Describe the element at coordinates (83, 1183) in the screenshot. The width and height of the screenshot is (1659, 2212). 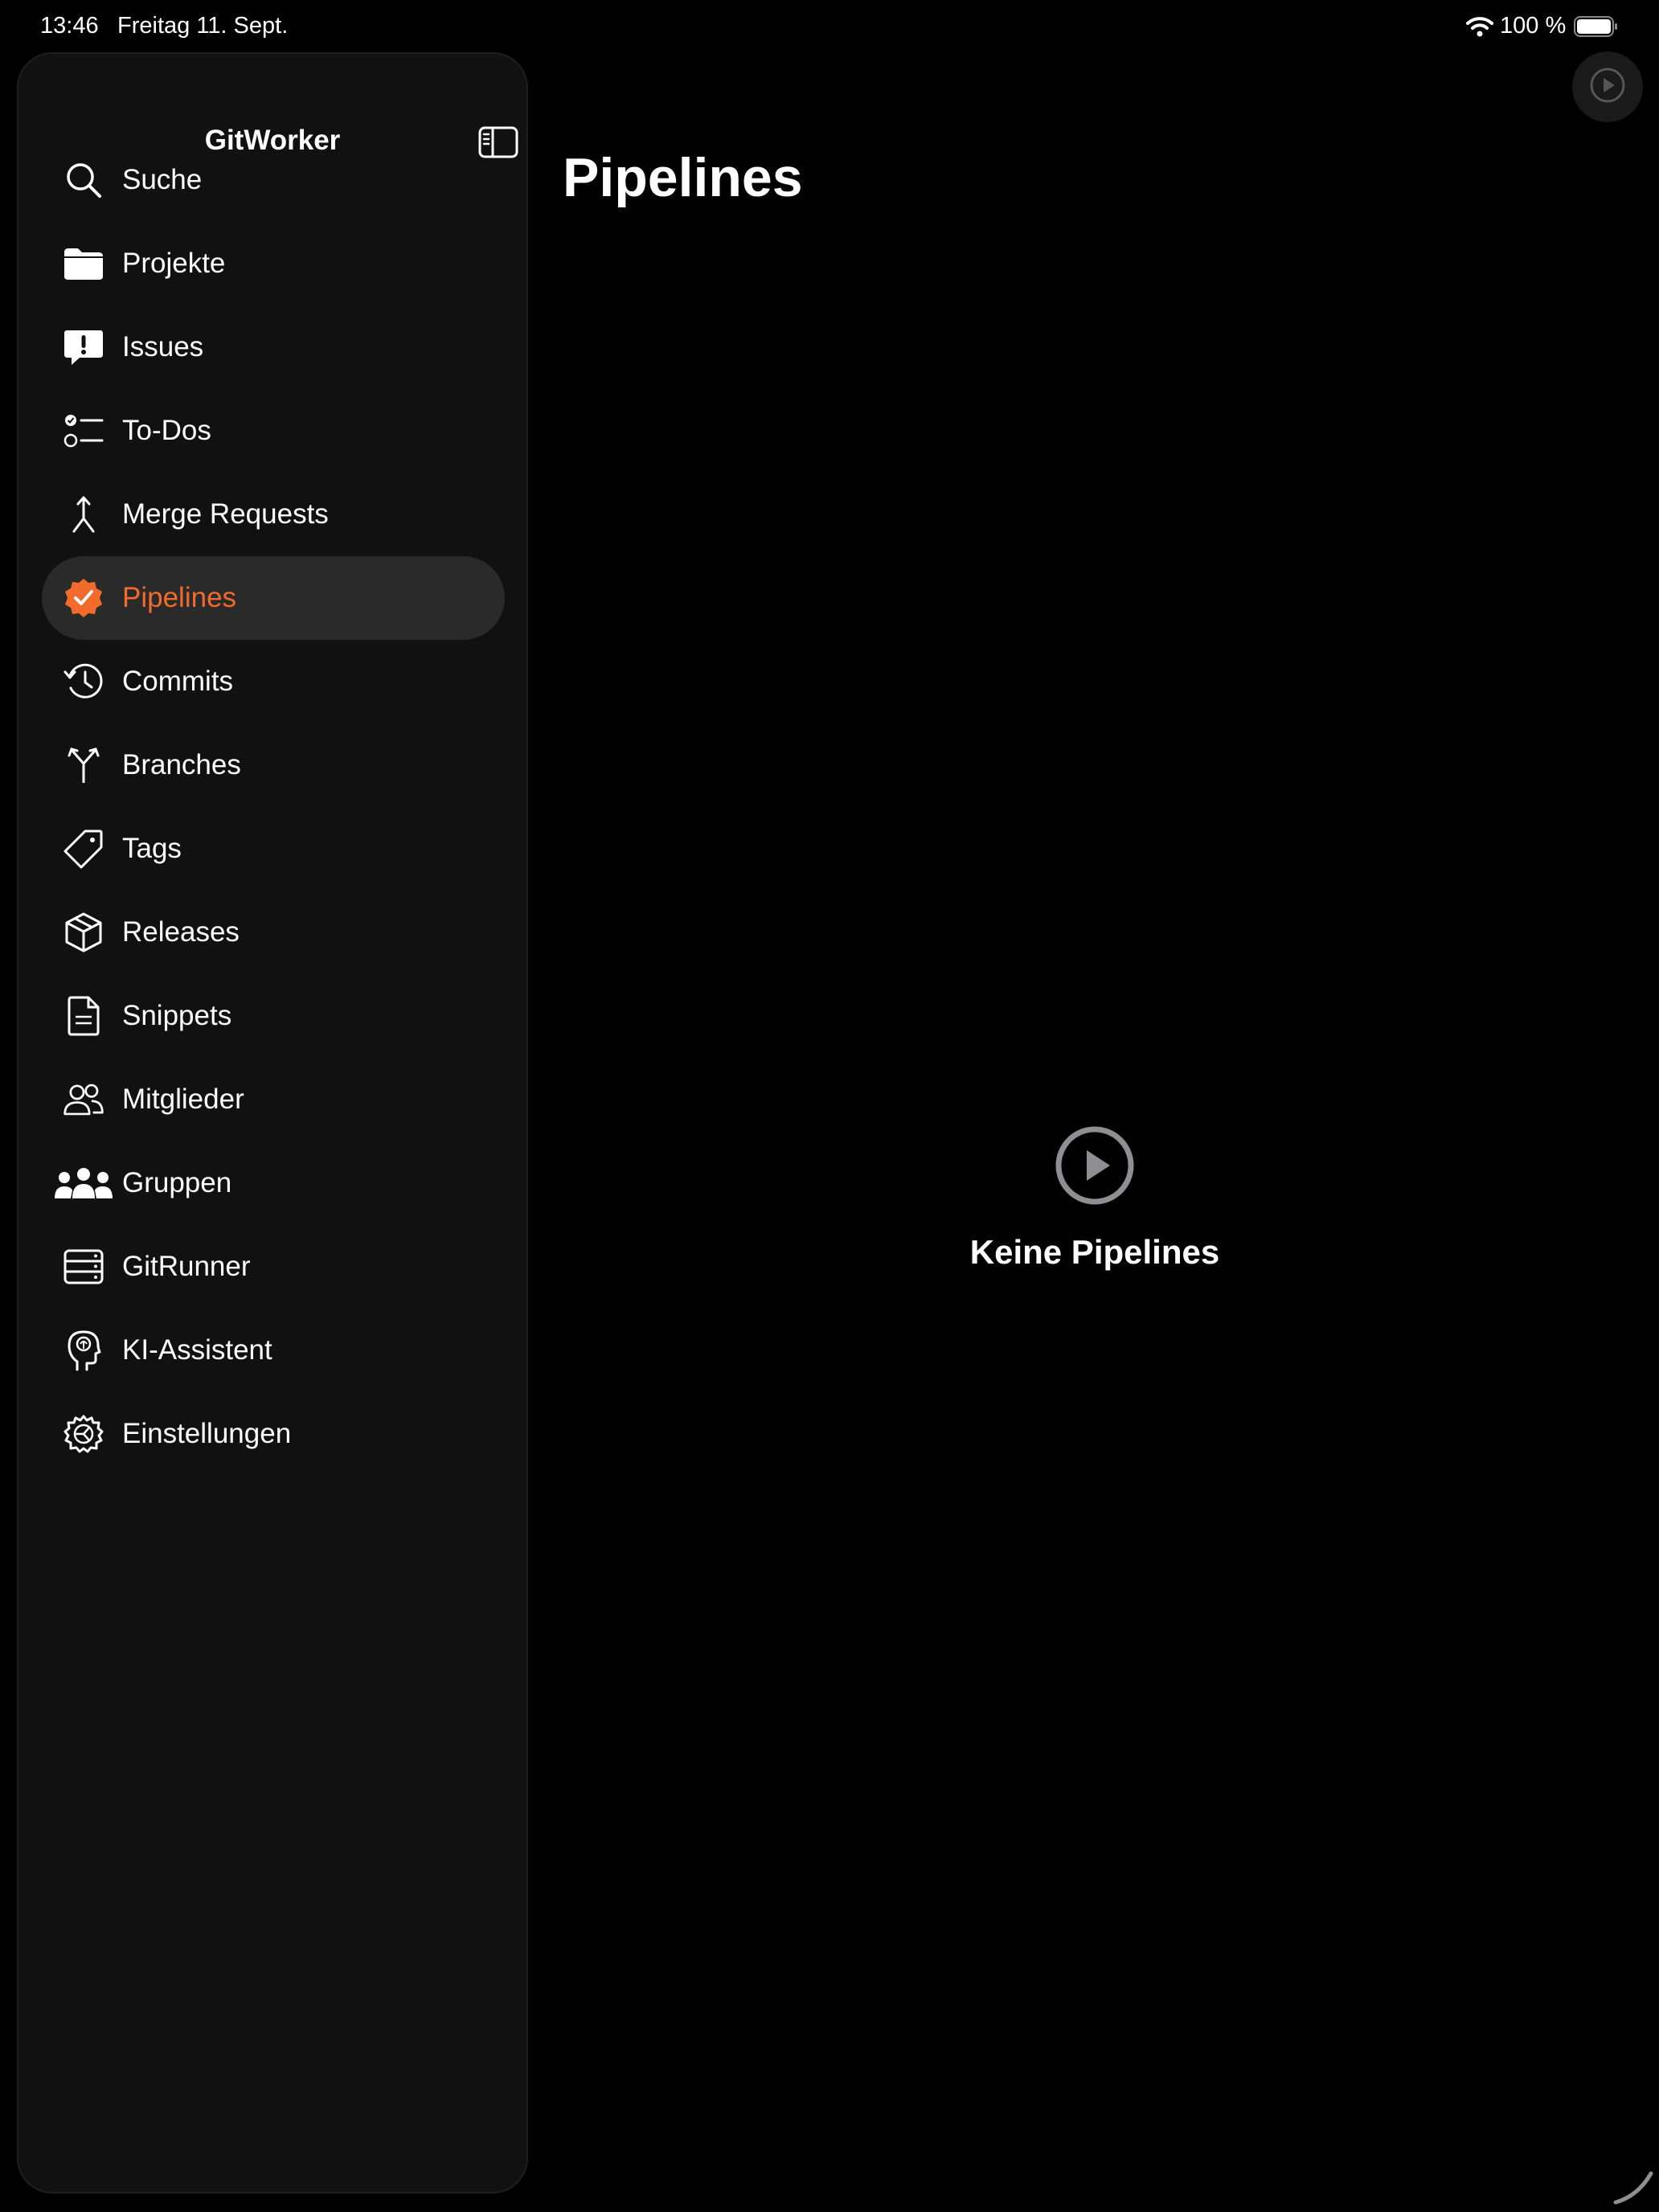
I see `group-icon` at that location.